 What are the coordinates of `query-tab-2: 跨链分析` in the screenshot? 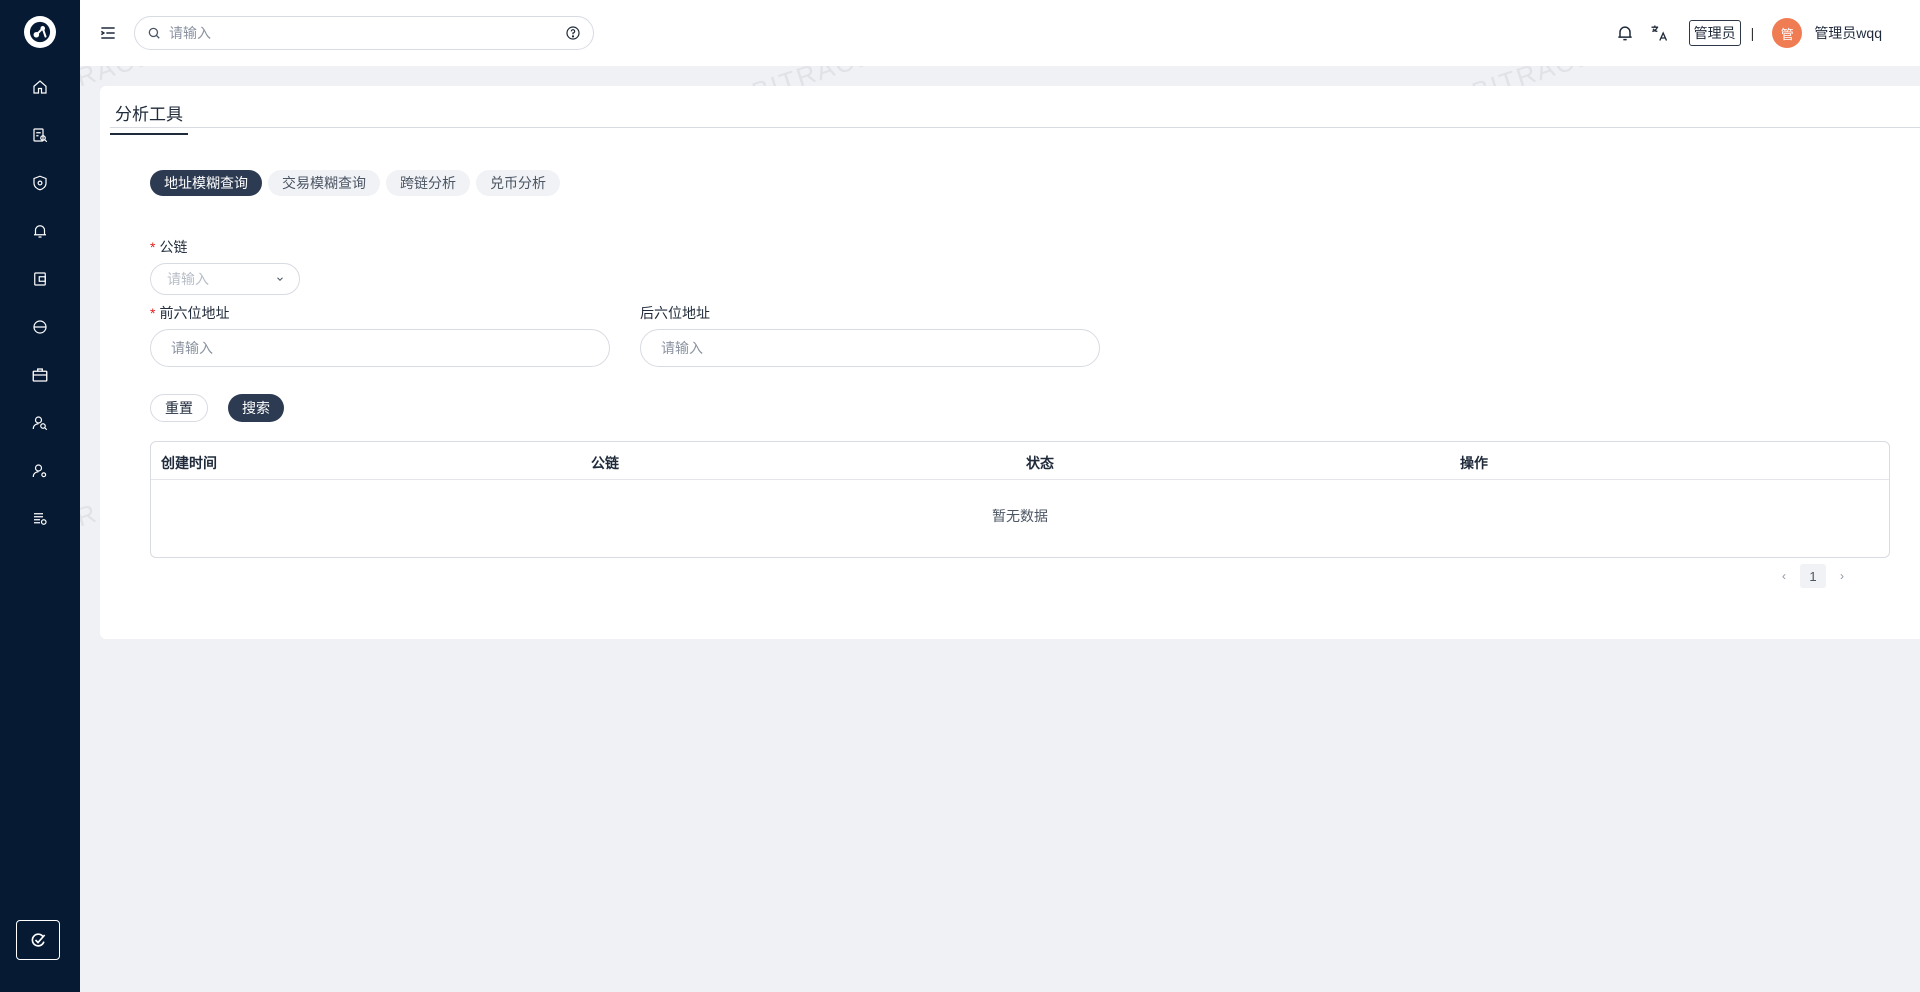 It's located at (428, 183).